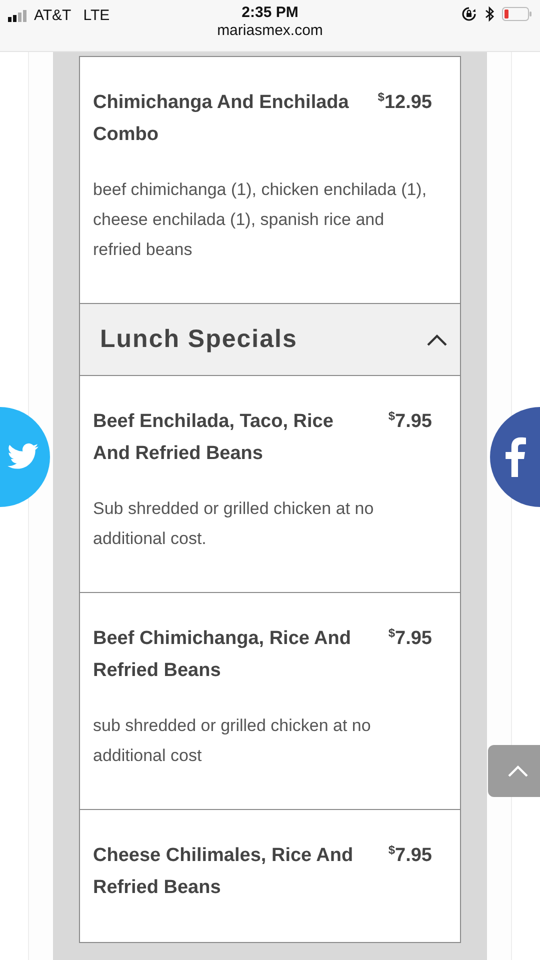 Image resolution: width=540 pixels, height=960 pixels. Describe the element at coordinates (405, 102) in the screenshot. I see `item-price: $^{$}$12.95` at that location.